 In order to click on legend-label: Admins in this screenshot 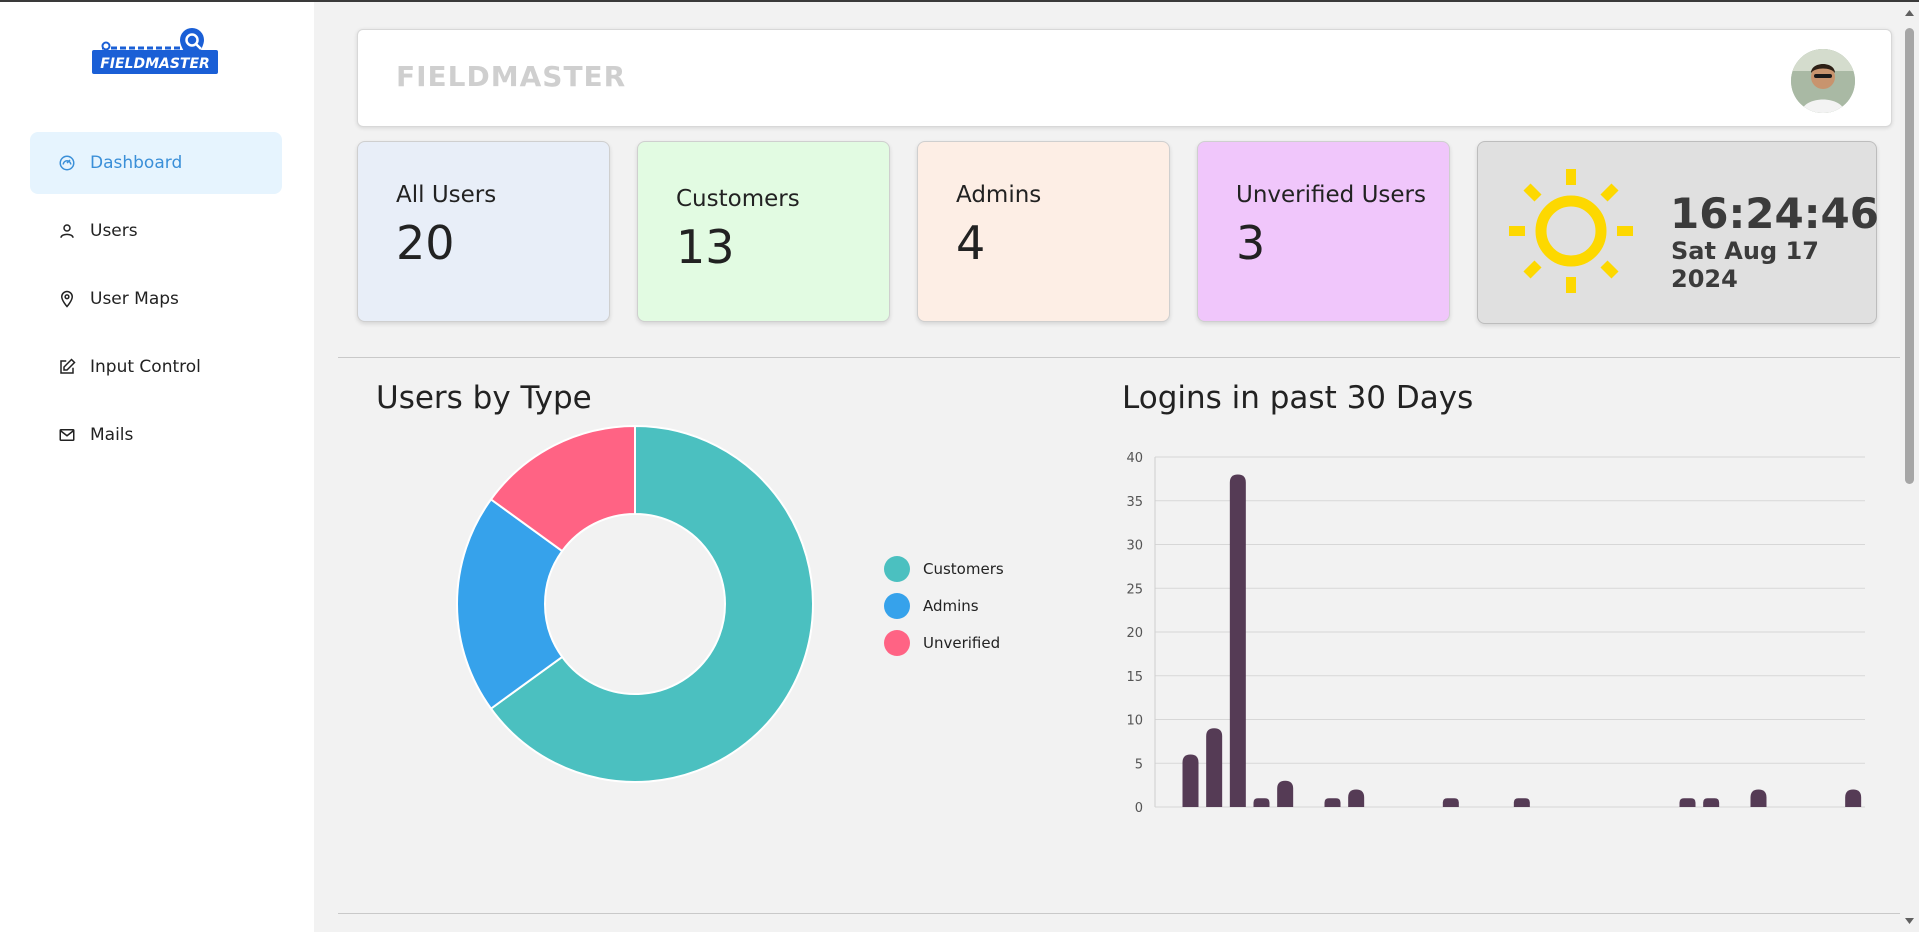, I will do `click(951, 605)`.